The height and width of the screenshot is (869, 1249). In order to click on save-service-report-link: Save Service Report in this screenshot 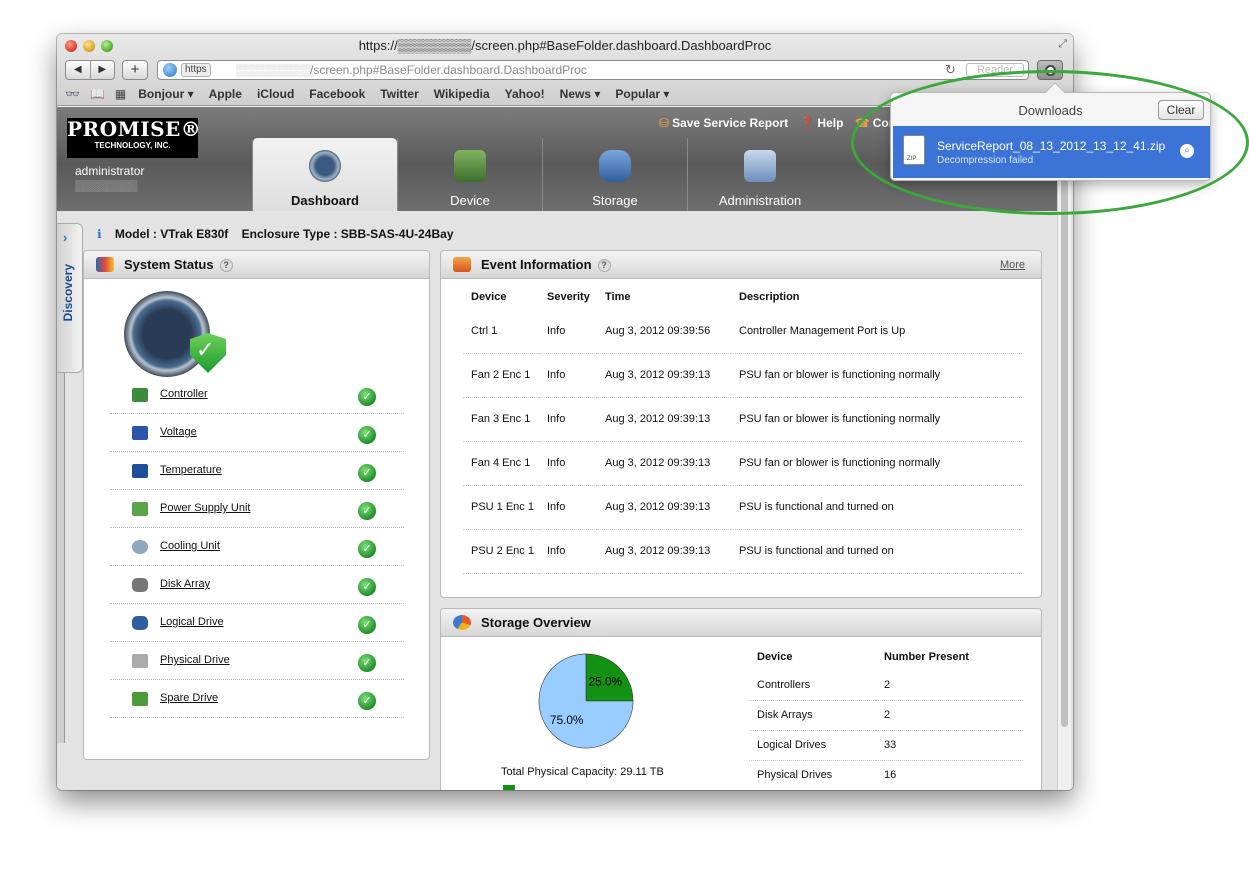, I will do `click(730, 123)`.